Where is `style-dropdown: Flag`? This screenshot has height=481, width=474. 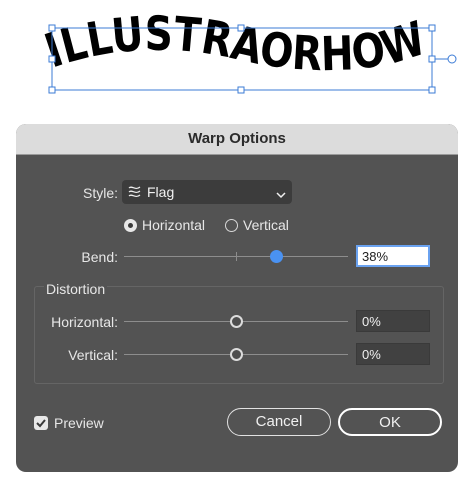 style-dropdown: Flag is located at coordinates (207, 192).